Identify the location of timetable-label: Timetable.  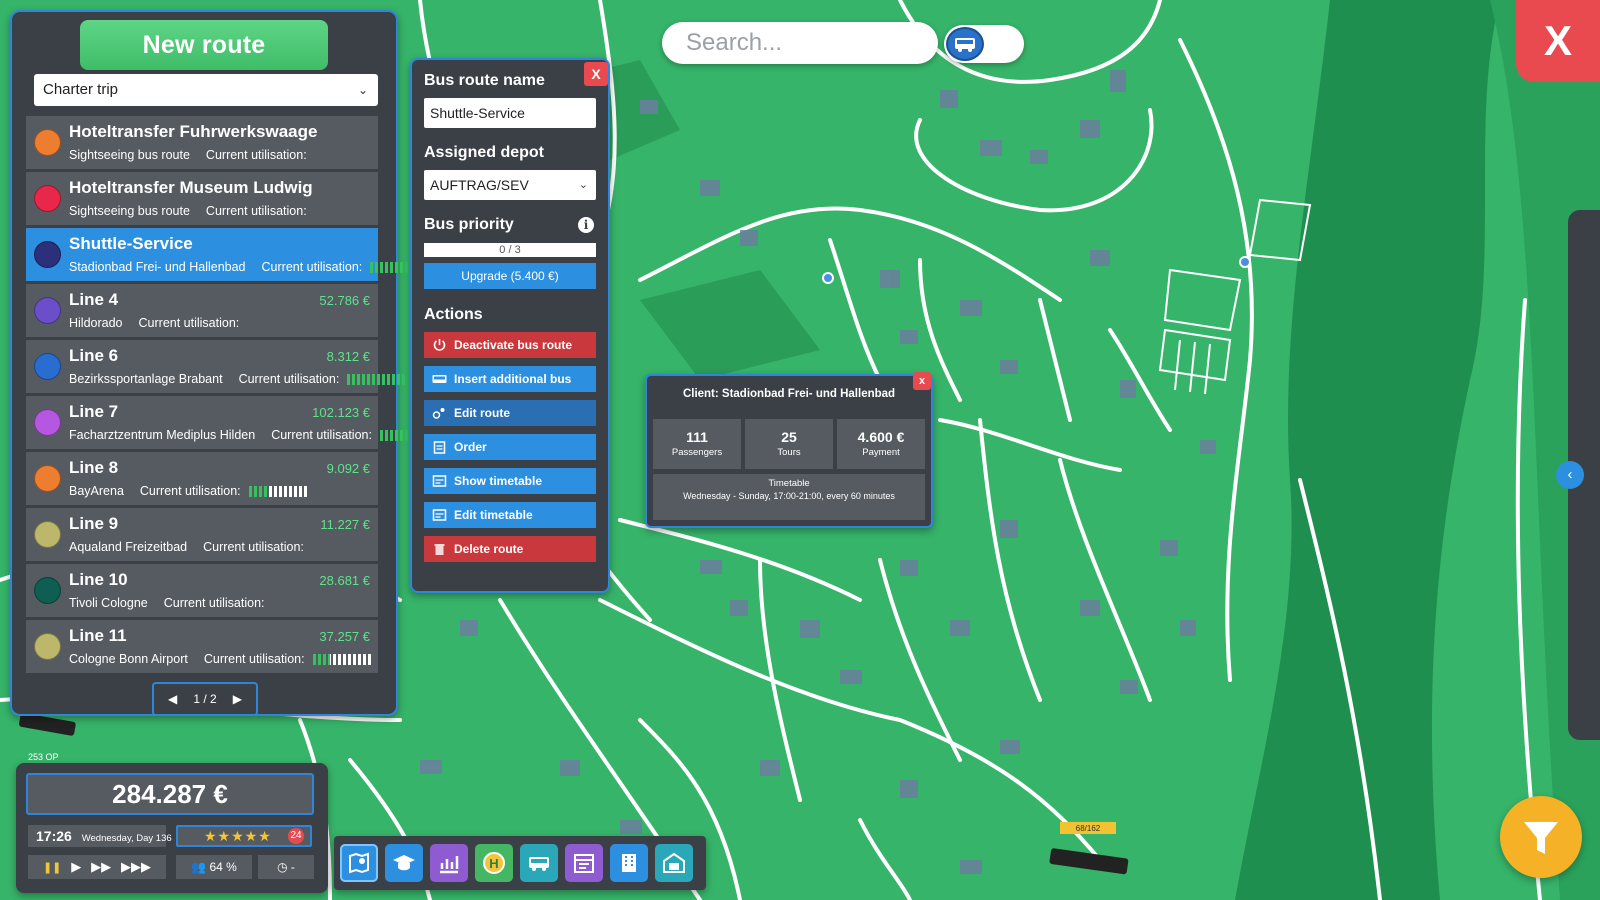
(789, 483).